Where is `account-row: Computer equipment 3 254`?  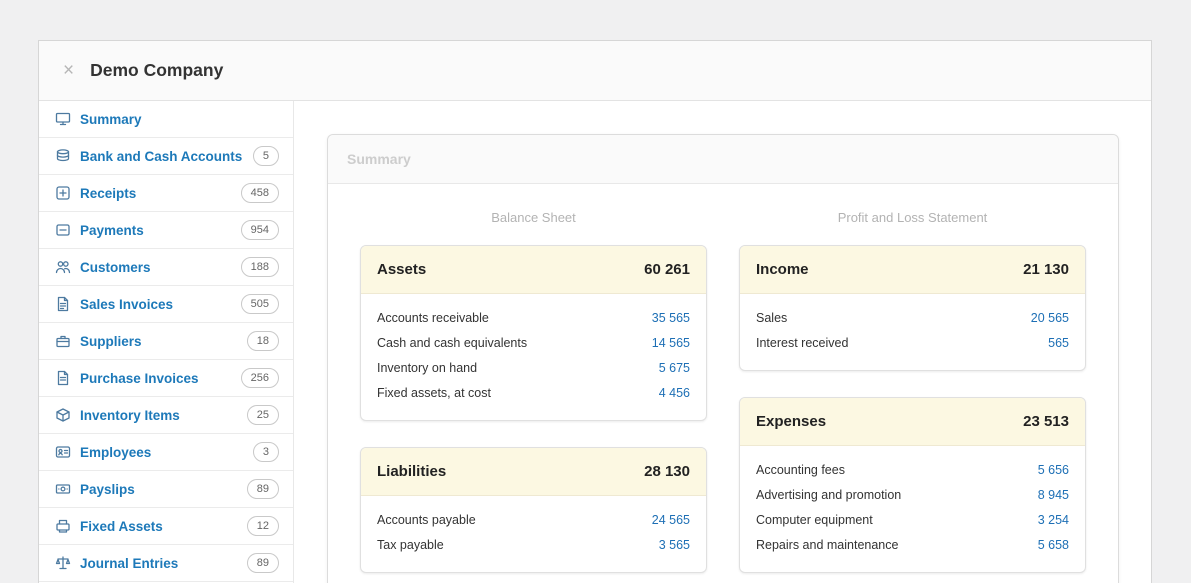
account-row: Computer equipment 3 254 is located at coordinates (912, 520).